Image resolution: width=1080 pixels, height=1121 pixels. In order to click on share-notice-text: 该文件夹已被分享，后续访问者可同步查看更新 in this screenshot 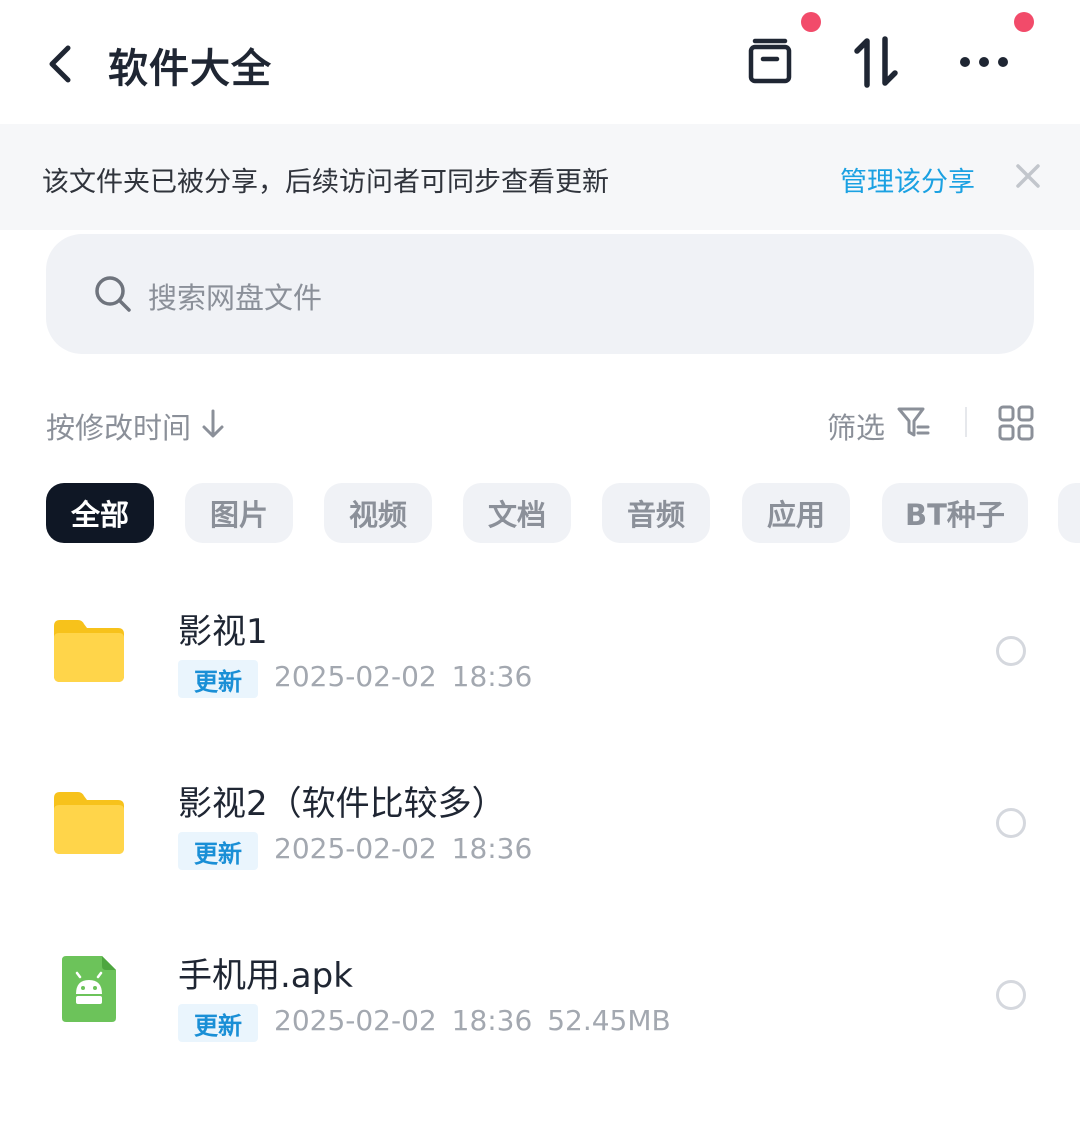, I will do `click(325, 182)`.